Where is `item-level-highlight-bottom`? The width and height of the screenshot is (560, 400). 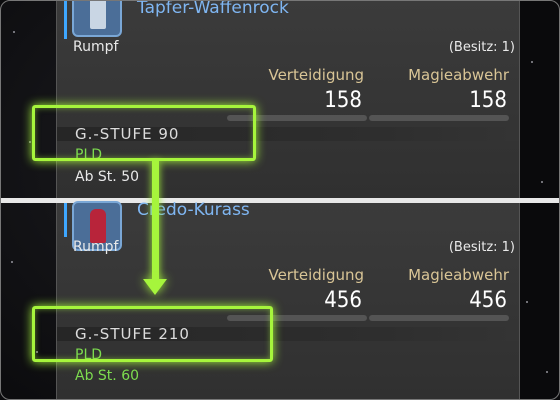
item-level-highlight-bottom is located at coordinates (152, 334).